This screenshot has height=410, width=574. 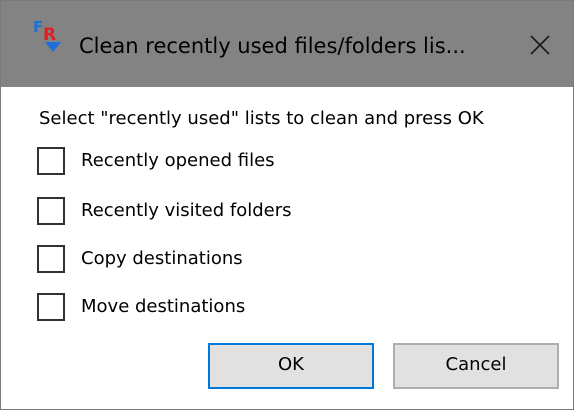 I want to click on checkbox-copy-destinations, so click(x=51, y=259).